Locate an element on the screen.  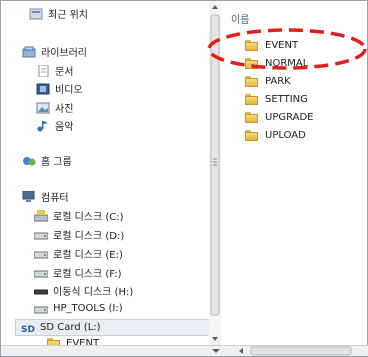
nav-item-drive-c: 로컬 디스크 (C:) is located at coordinates (78, 215).